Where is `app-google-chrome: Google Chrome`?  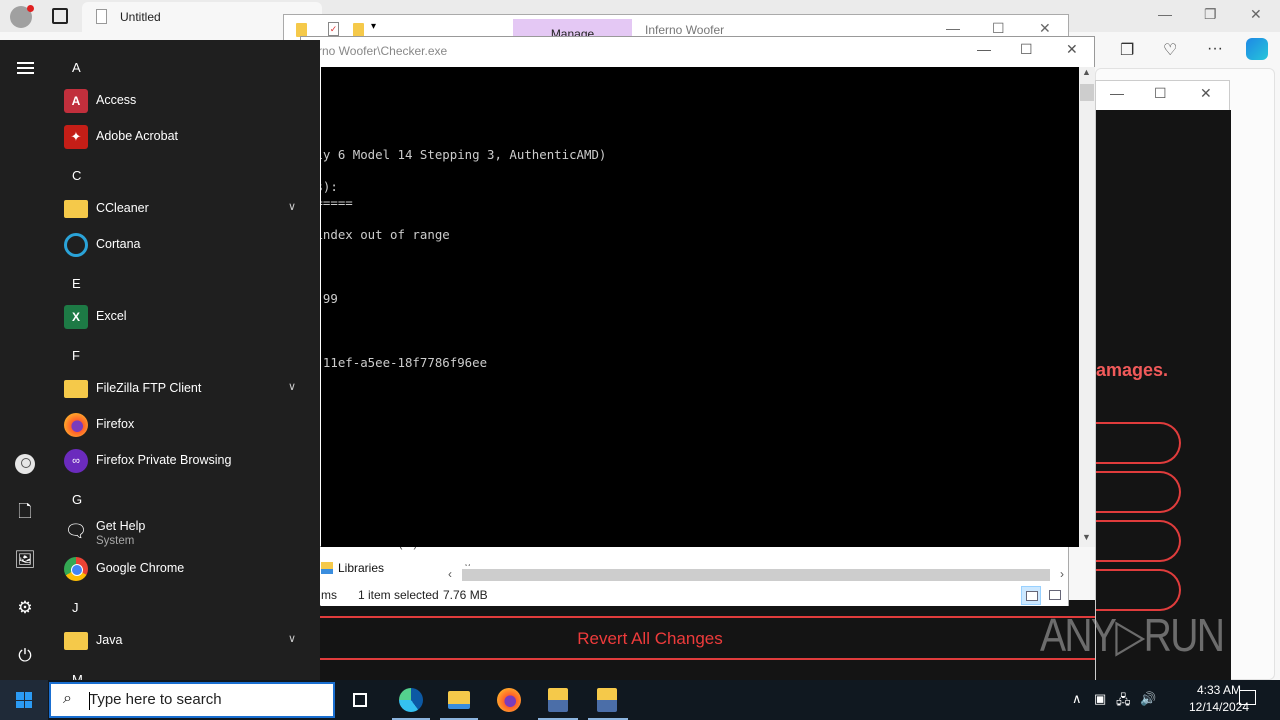 app-google-chrome: Google Chrome is located at coordinates (181, 569).